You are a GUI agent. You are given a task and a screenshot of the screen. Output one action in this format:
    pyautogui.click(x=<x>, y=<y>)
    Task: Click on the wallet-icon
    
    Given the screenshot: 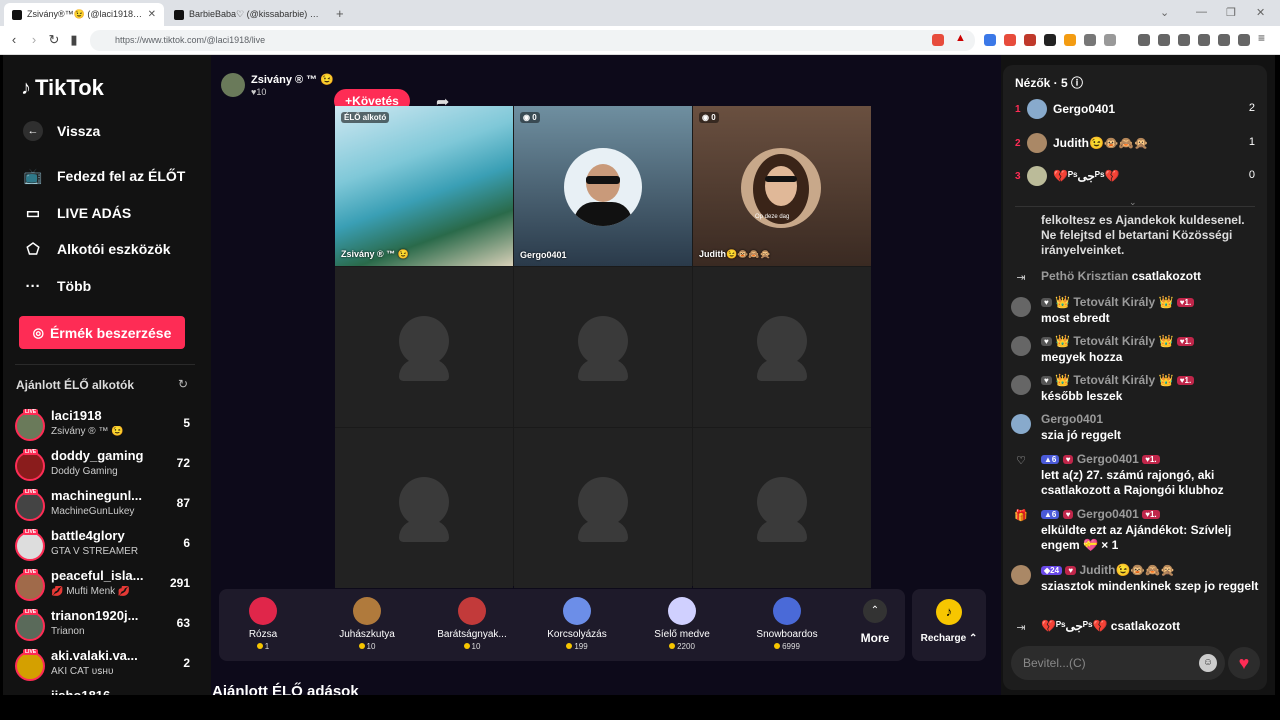 What is the action you would take?
    pyautogui.click(x=1204, y=40)
    